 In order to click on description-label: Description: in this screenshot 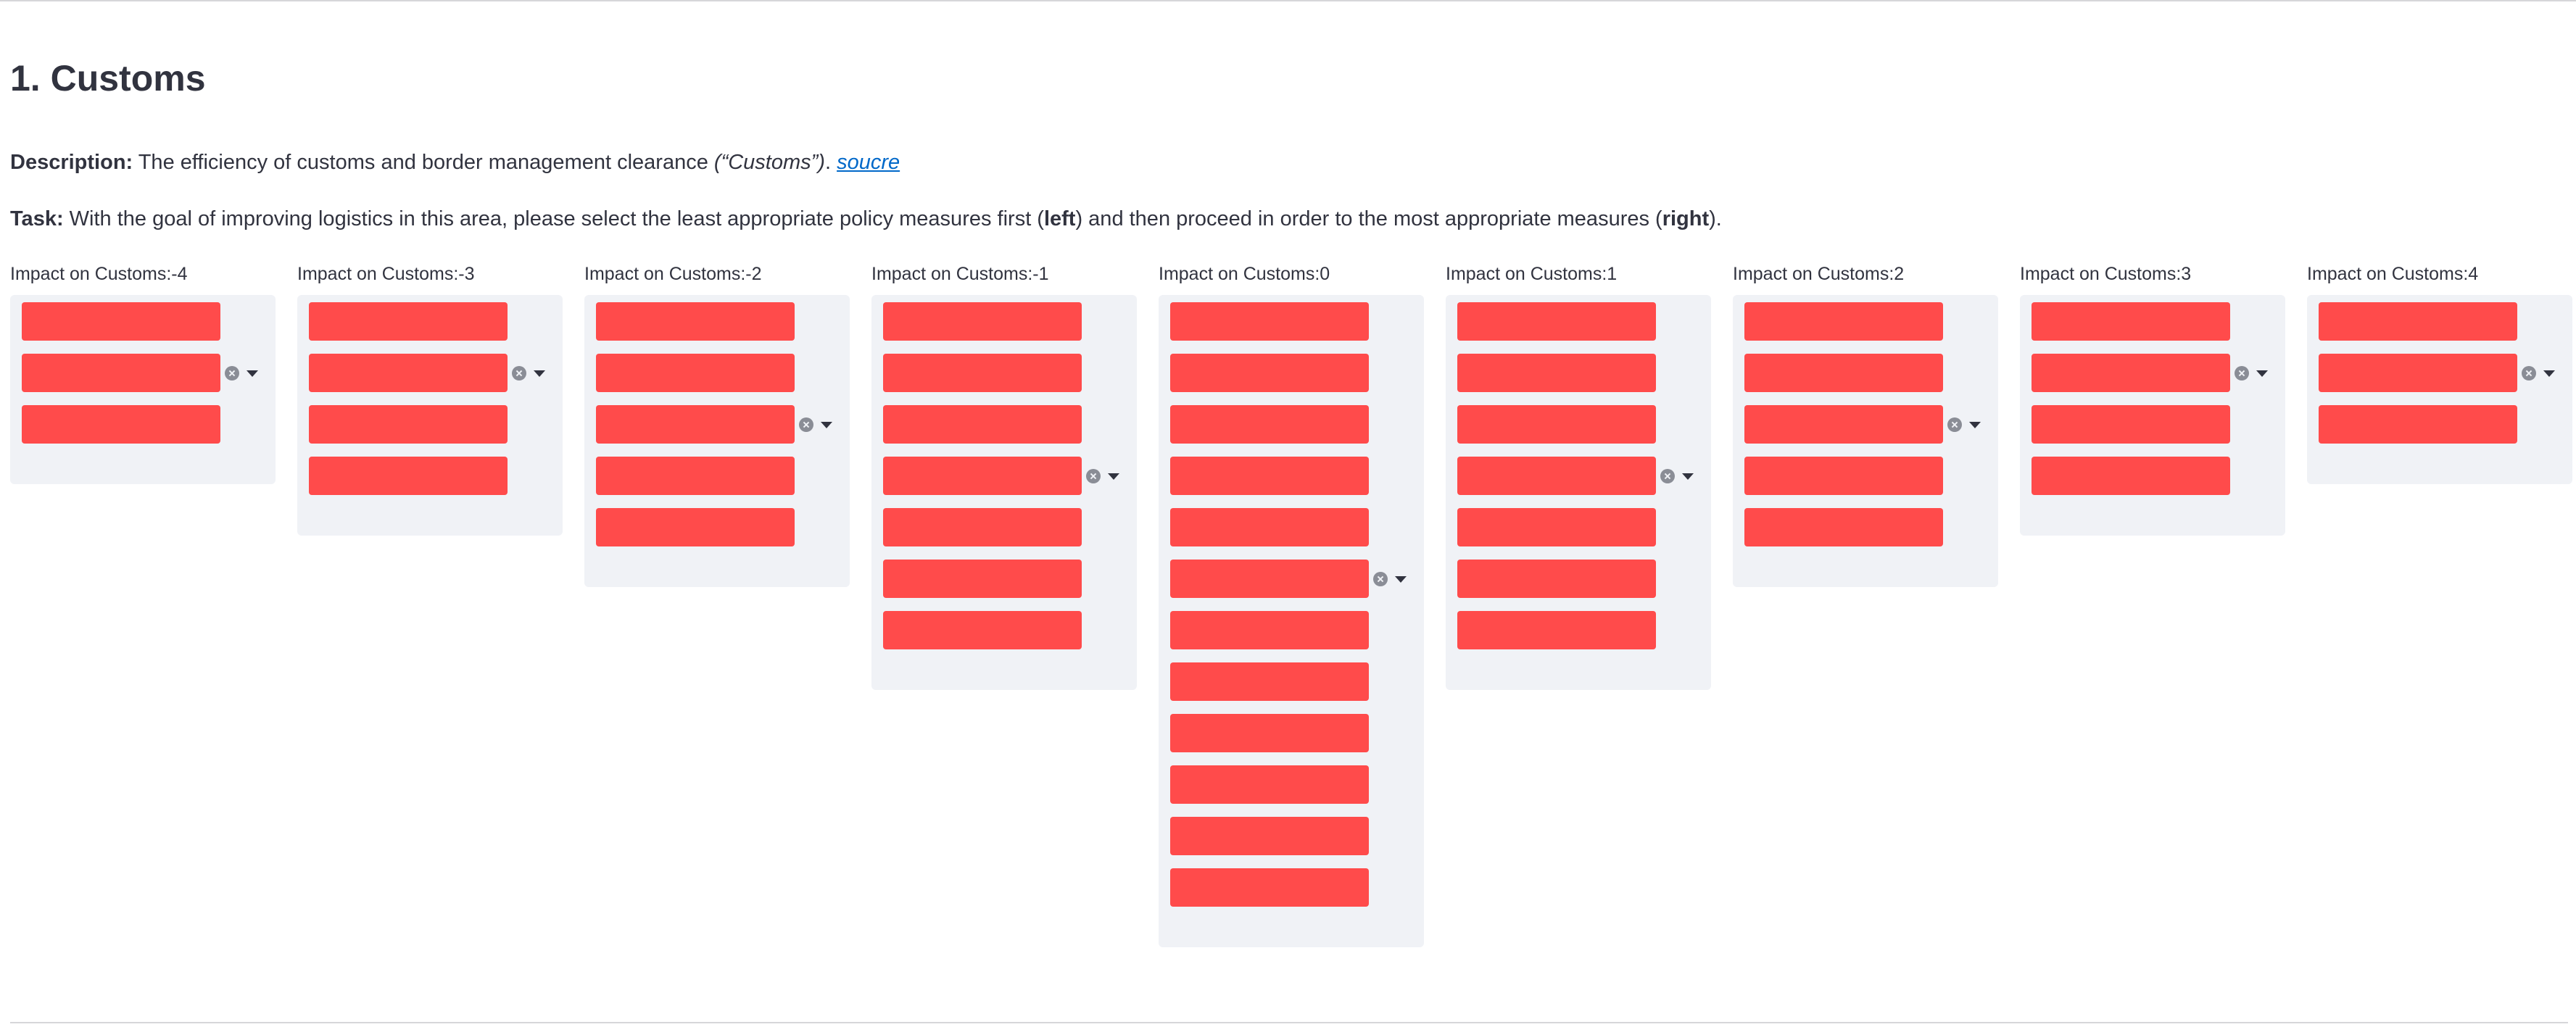, I will do `click(71, 162)`.